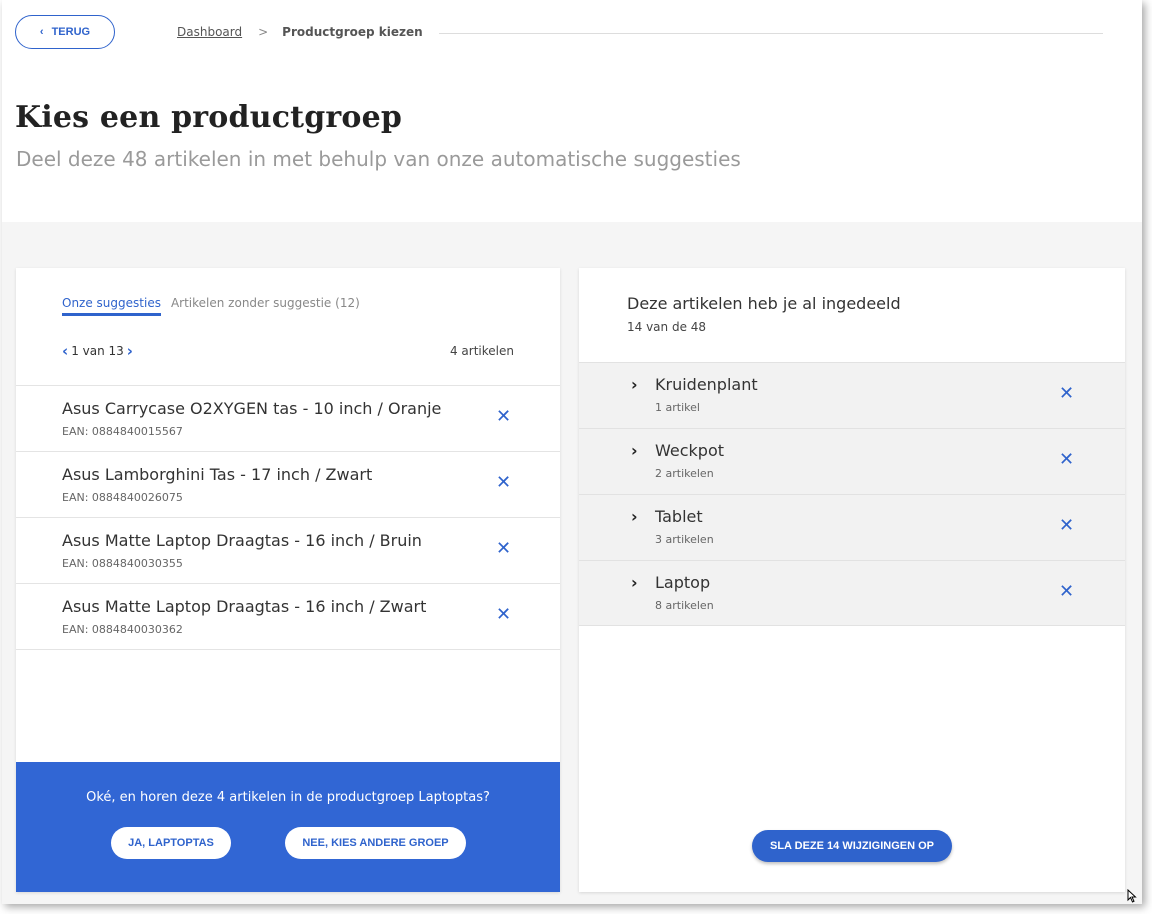 Image resolution: width=1152 pixels, height=914 pixels. Describe the element at coordinates (265, 306) in the screenshot. I see `tab-artikelen-zonder-suggestie: Artikelen zonder suggestie (12)` at that location.